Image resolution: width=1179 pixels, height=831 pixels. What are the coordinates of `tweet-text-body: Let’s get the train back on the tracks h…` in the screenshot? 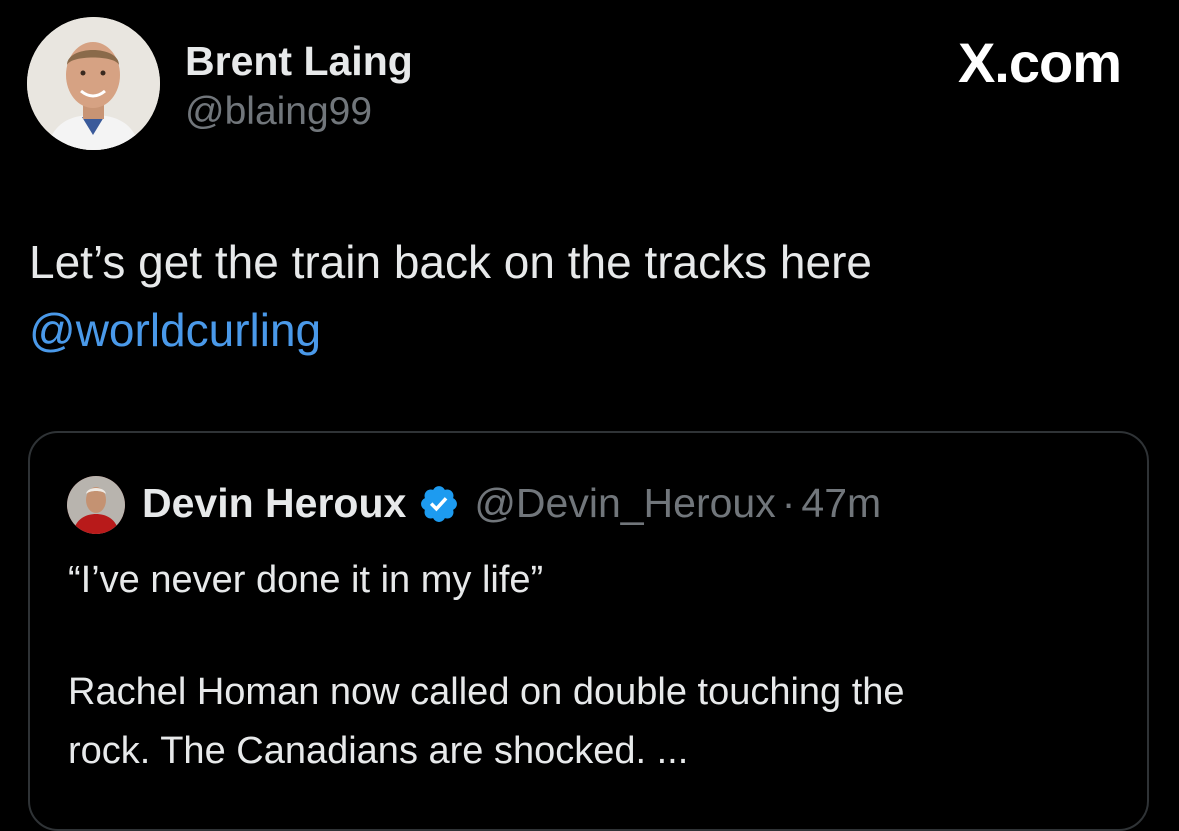 It's located at (450, 262).